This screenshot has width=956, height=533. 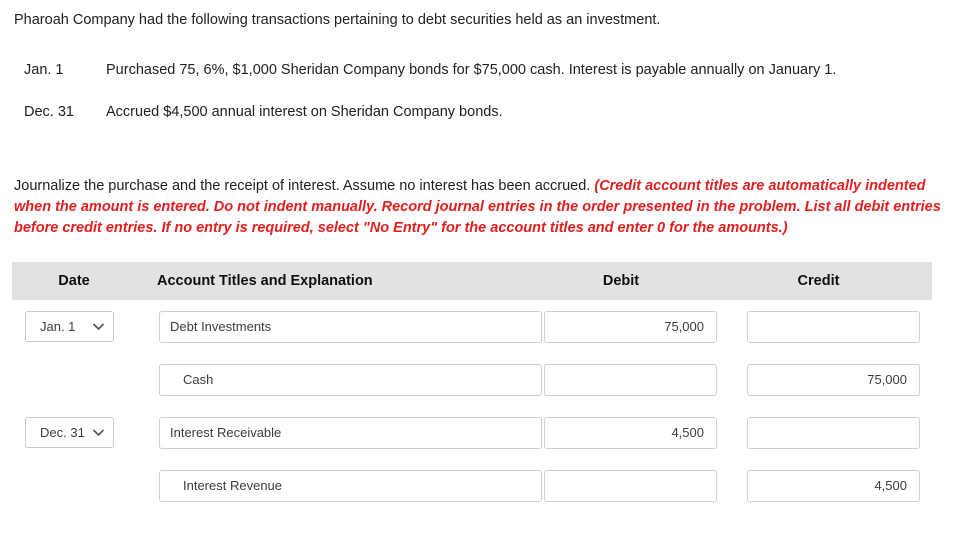 I want to click on transaction-date: Jan. 1, so click(x=44, y=70).